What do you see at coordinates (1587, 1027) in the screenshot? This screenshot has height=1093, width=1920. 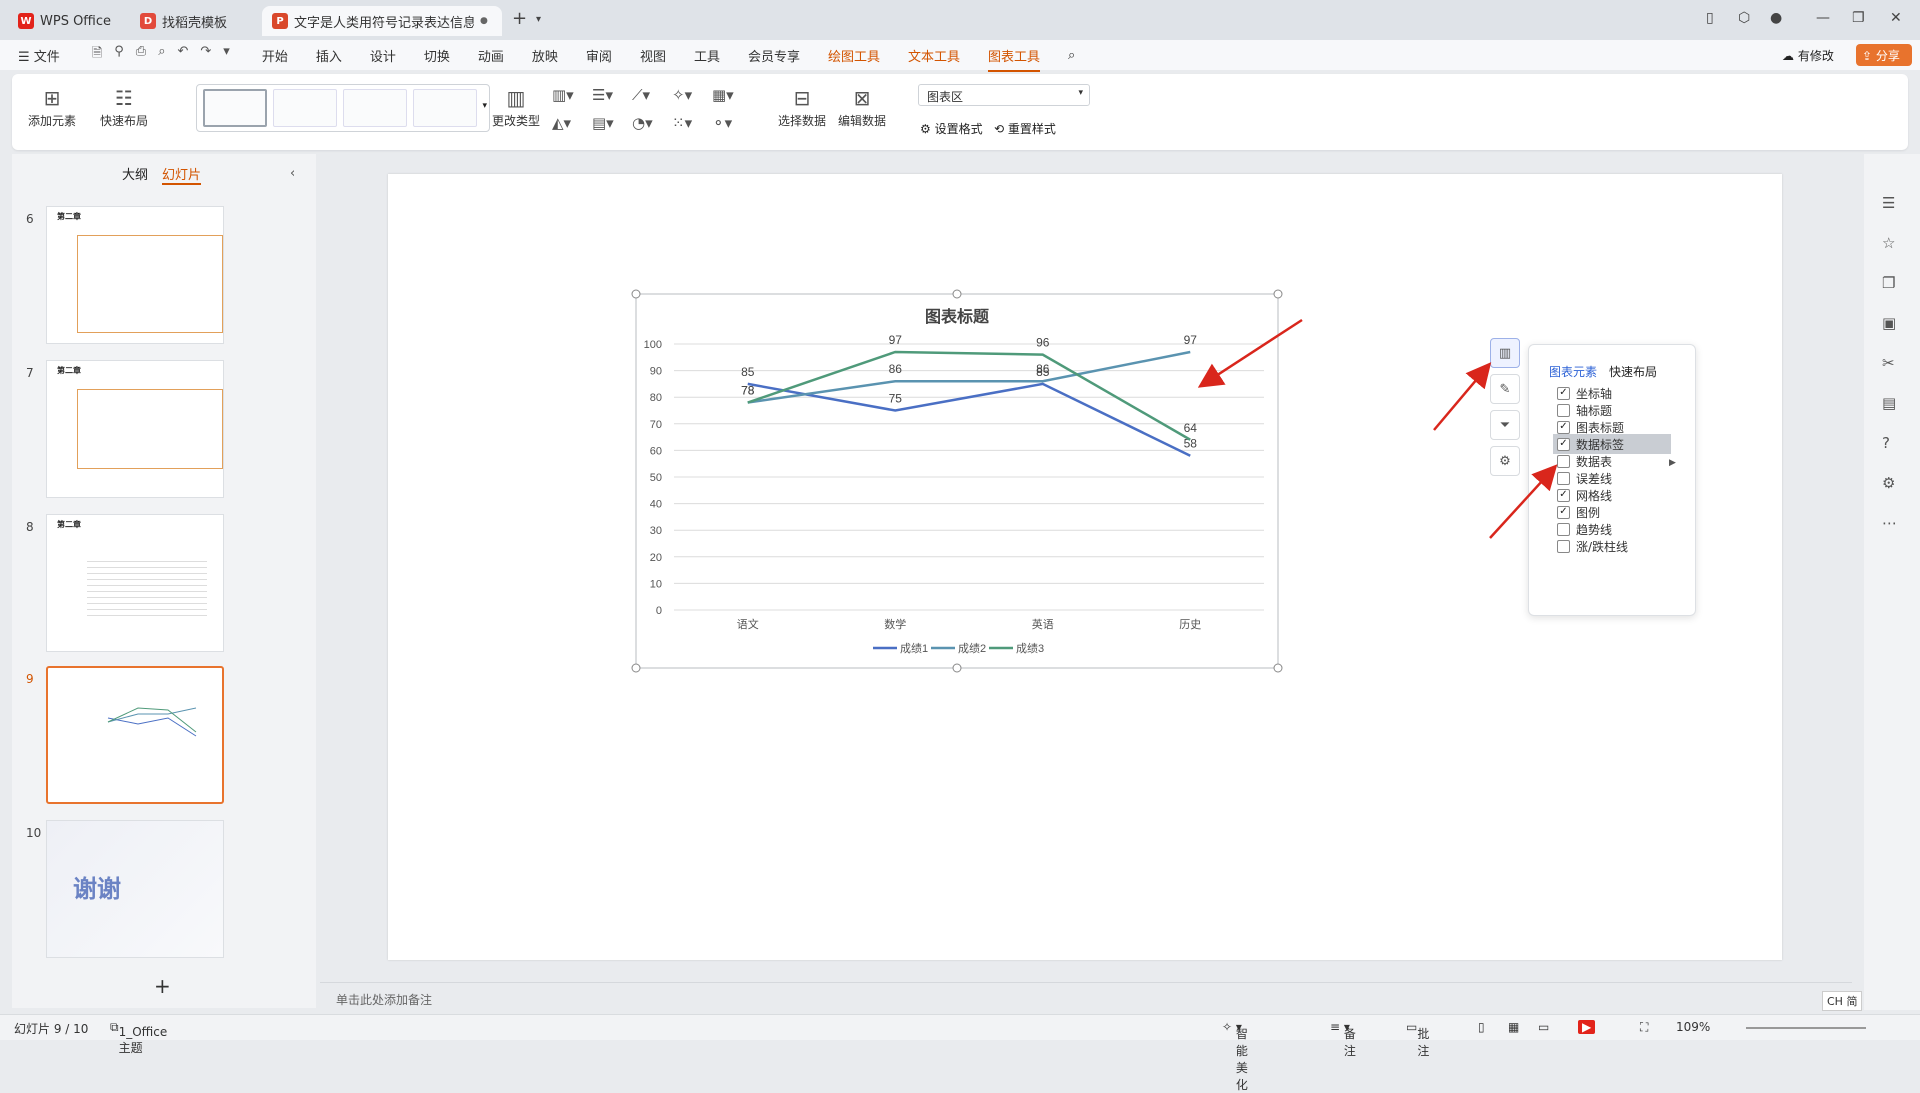 I see `play-button: ▶` at bounding box center [1587, 1027].